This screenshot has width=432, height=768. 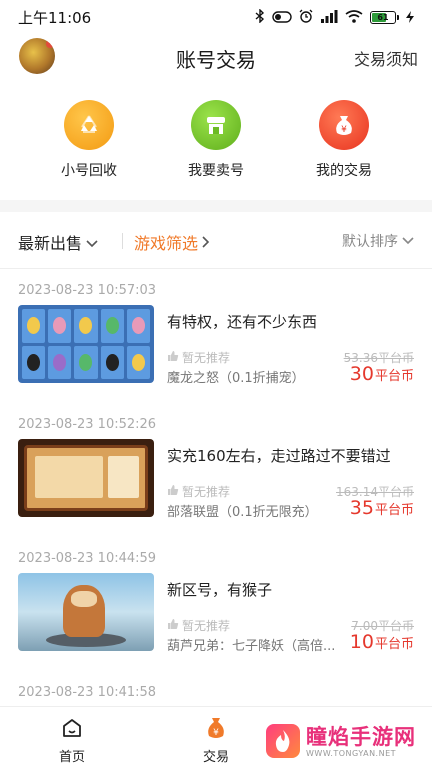 I want to click on price-value: 10, so click(x=361, y=642).